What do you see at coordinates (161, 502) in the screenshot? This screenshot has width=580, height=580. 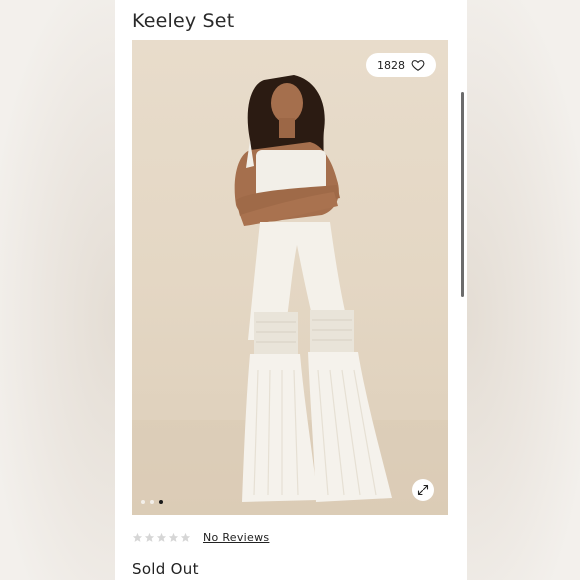 I see `gallery-dot-active` at bounding box center [161, 502].